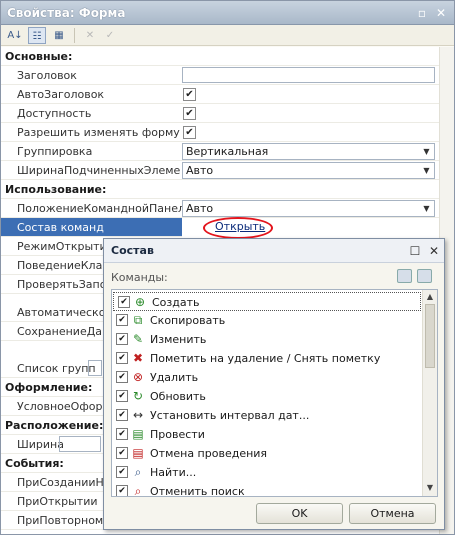 This screenshot has width=455, height=535. I want to click on delete-icon: ⊗, so click(138, 377).